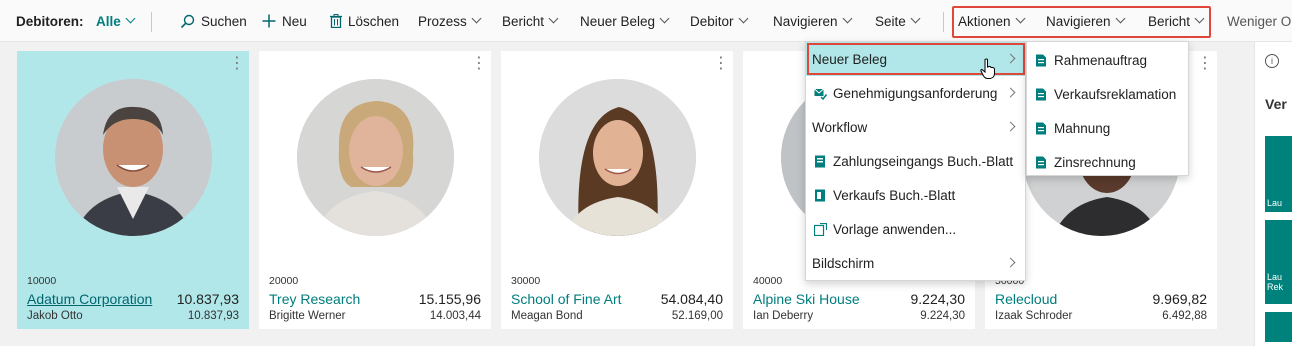 This screenshot has width=1292, height=346. I want to click on menu-item-label: Genehmigungsanforderung, so click(915, 93).